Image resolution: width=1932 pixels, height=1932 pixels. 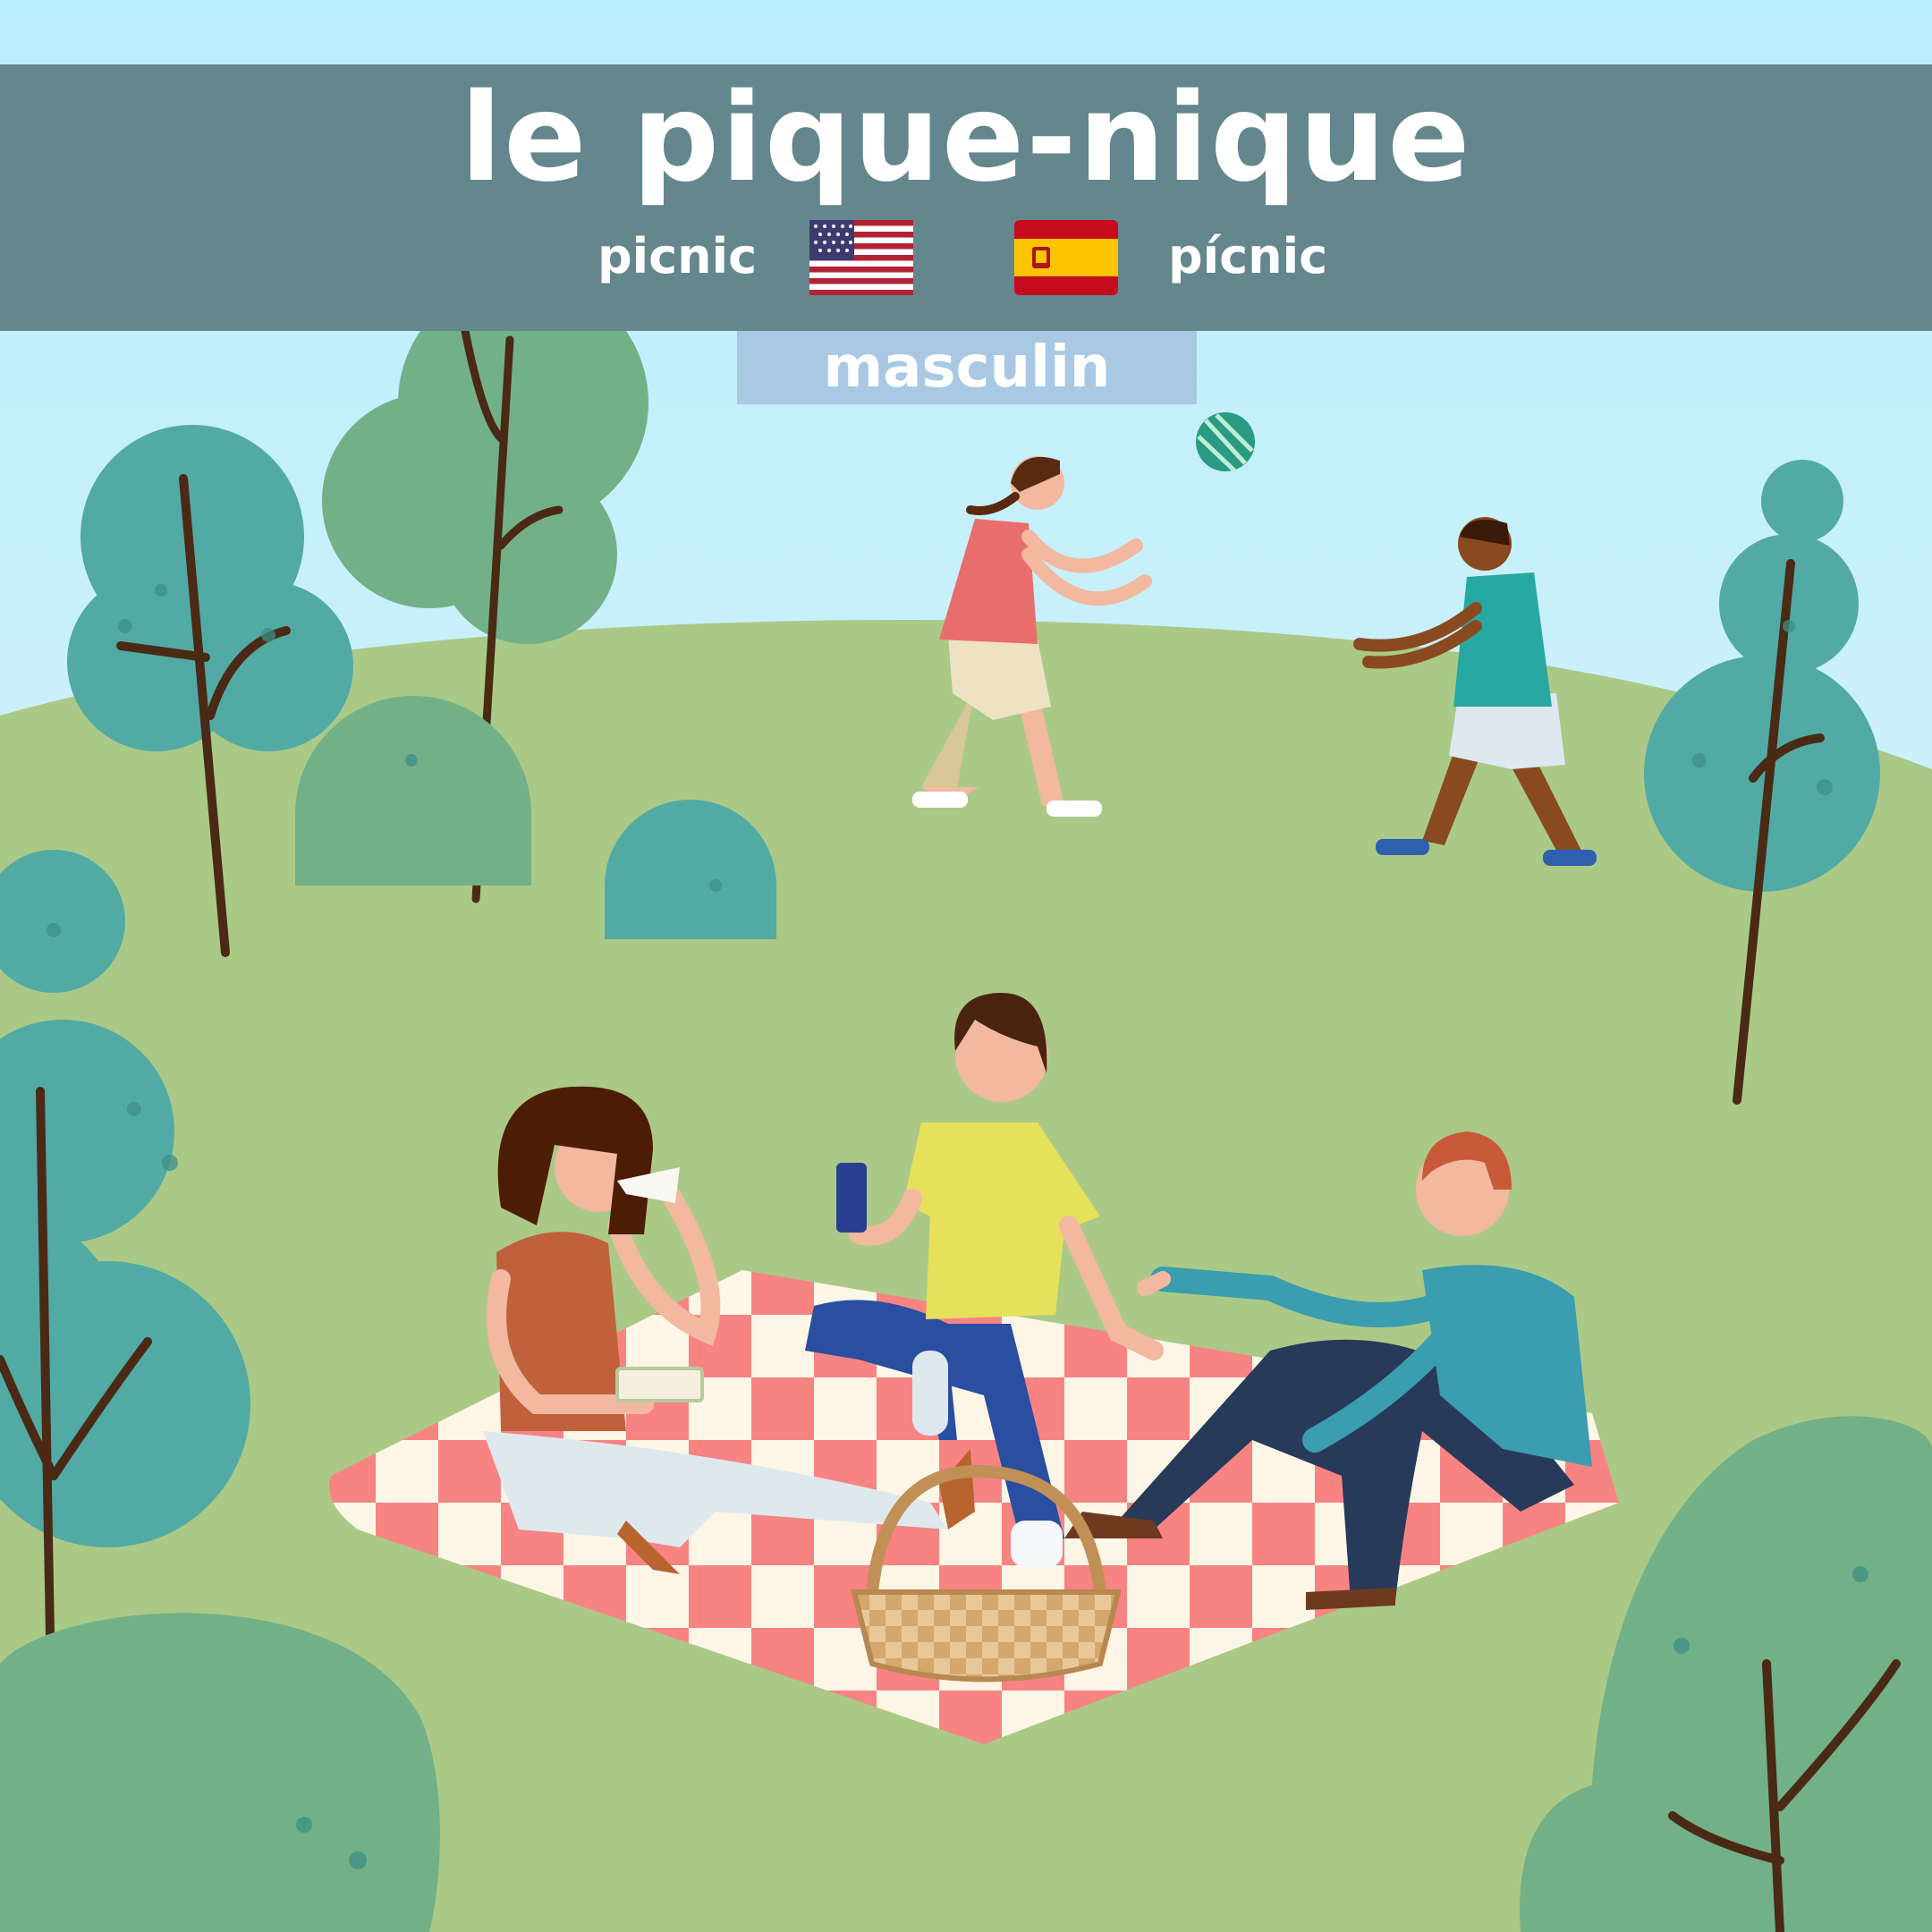 What do you see at coordinates (967, 367) in the screenshot?
I see `gender-badge: masculin` at bounding box center [967, 367].